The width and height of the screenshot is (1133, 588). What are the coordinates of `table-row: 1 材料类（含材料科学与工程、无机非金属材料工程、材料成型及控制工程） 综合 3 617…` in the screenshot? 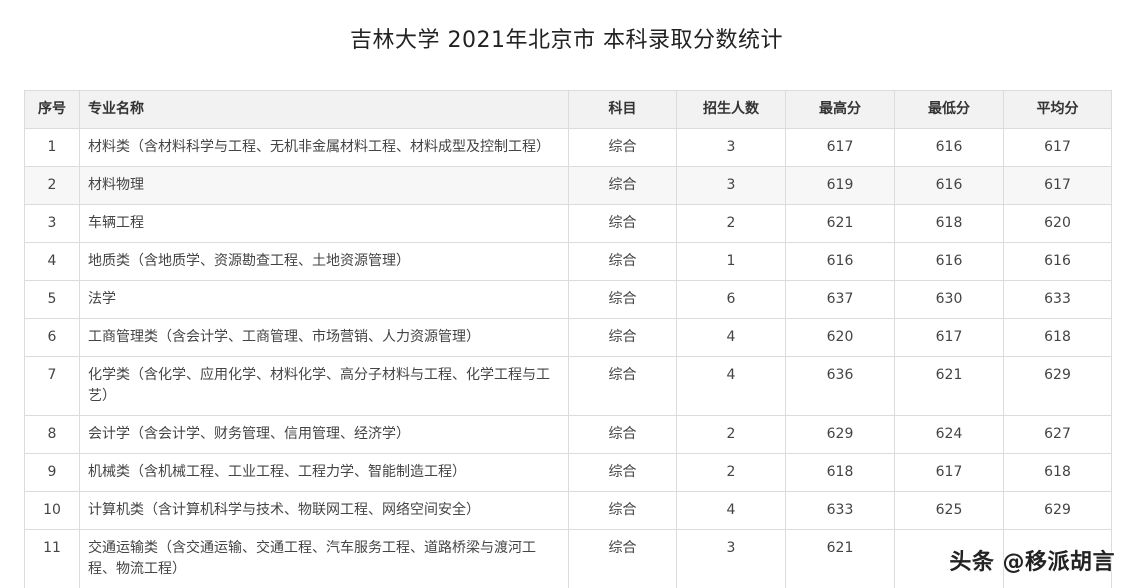 It's located at (568, 147).